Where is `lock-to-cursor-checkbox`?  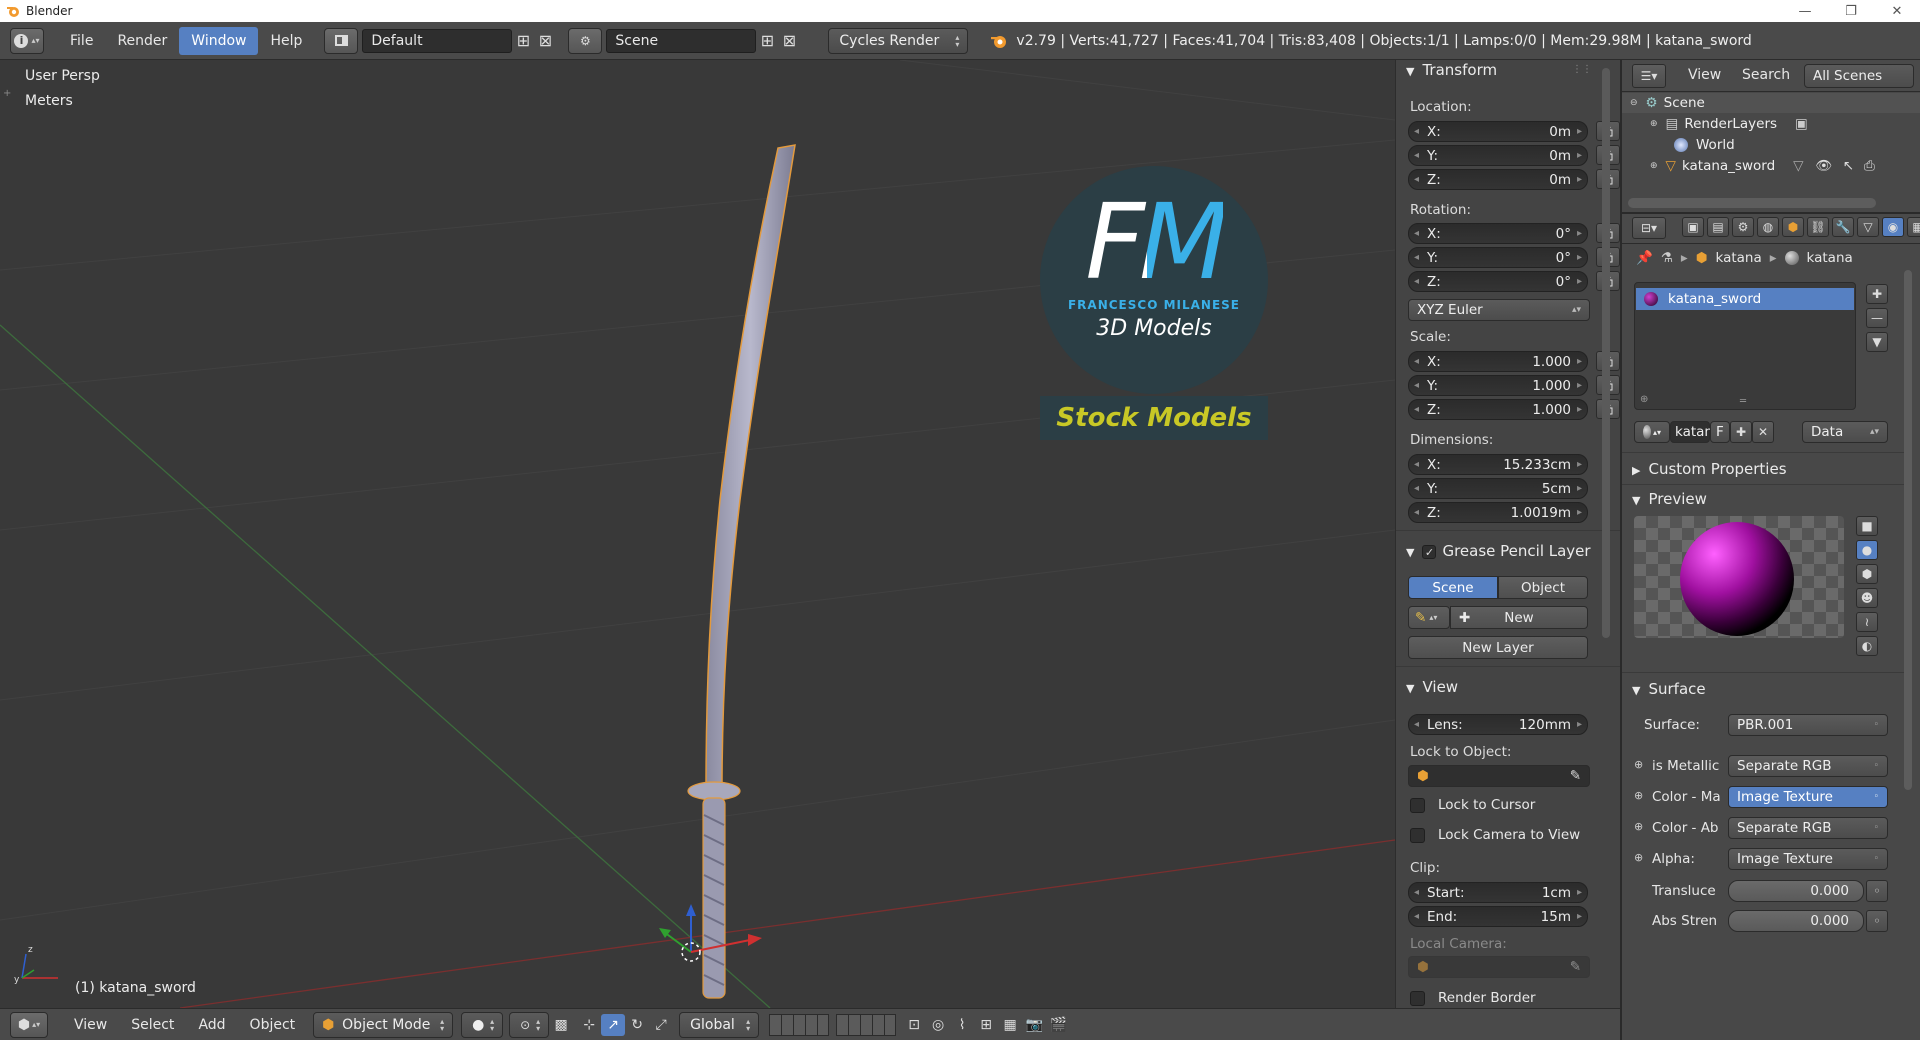 lock-to-cursor-checkbox is located at coordinates (1417, 805).